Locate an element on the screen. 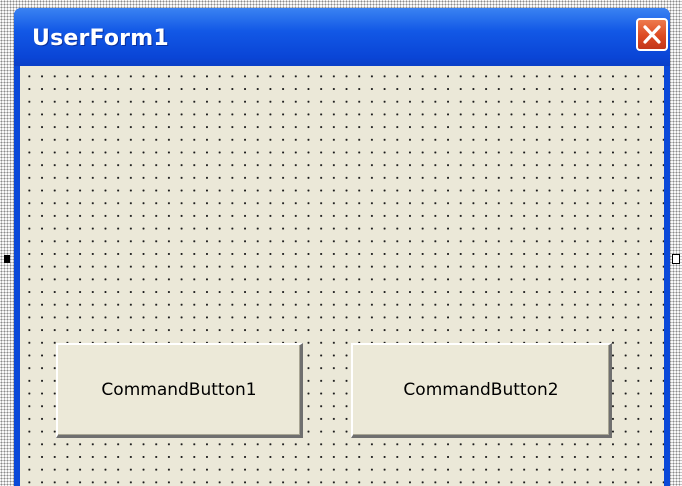 This screenshot has height=486, width=682. command-button-2: CommandButton2 is located at coordinates (481, 390).